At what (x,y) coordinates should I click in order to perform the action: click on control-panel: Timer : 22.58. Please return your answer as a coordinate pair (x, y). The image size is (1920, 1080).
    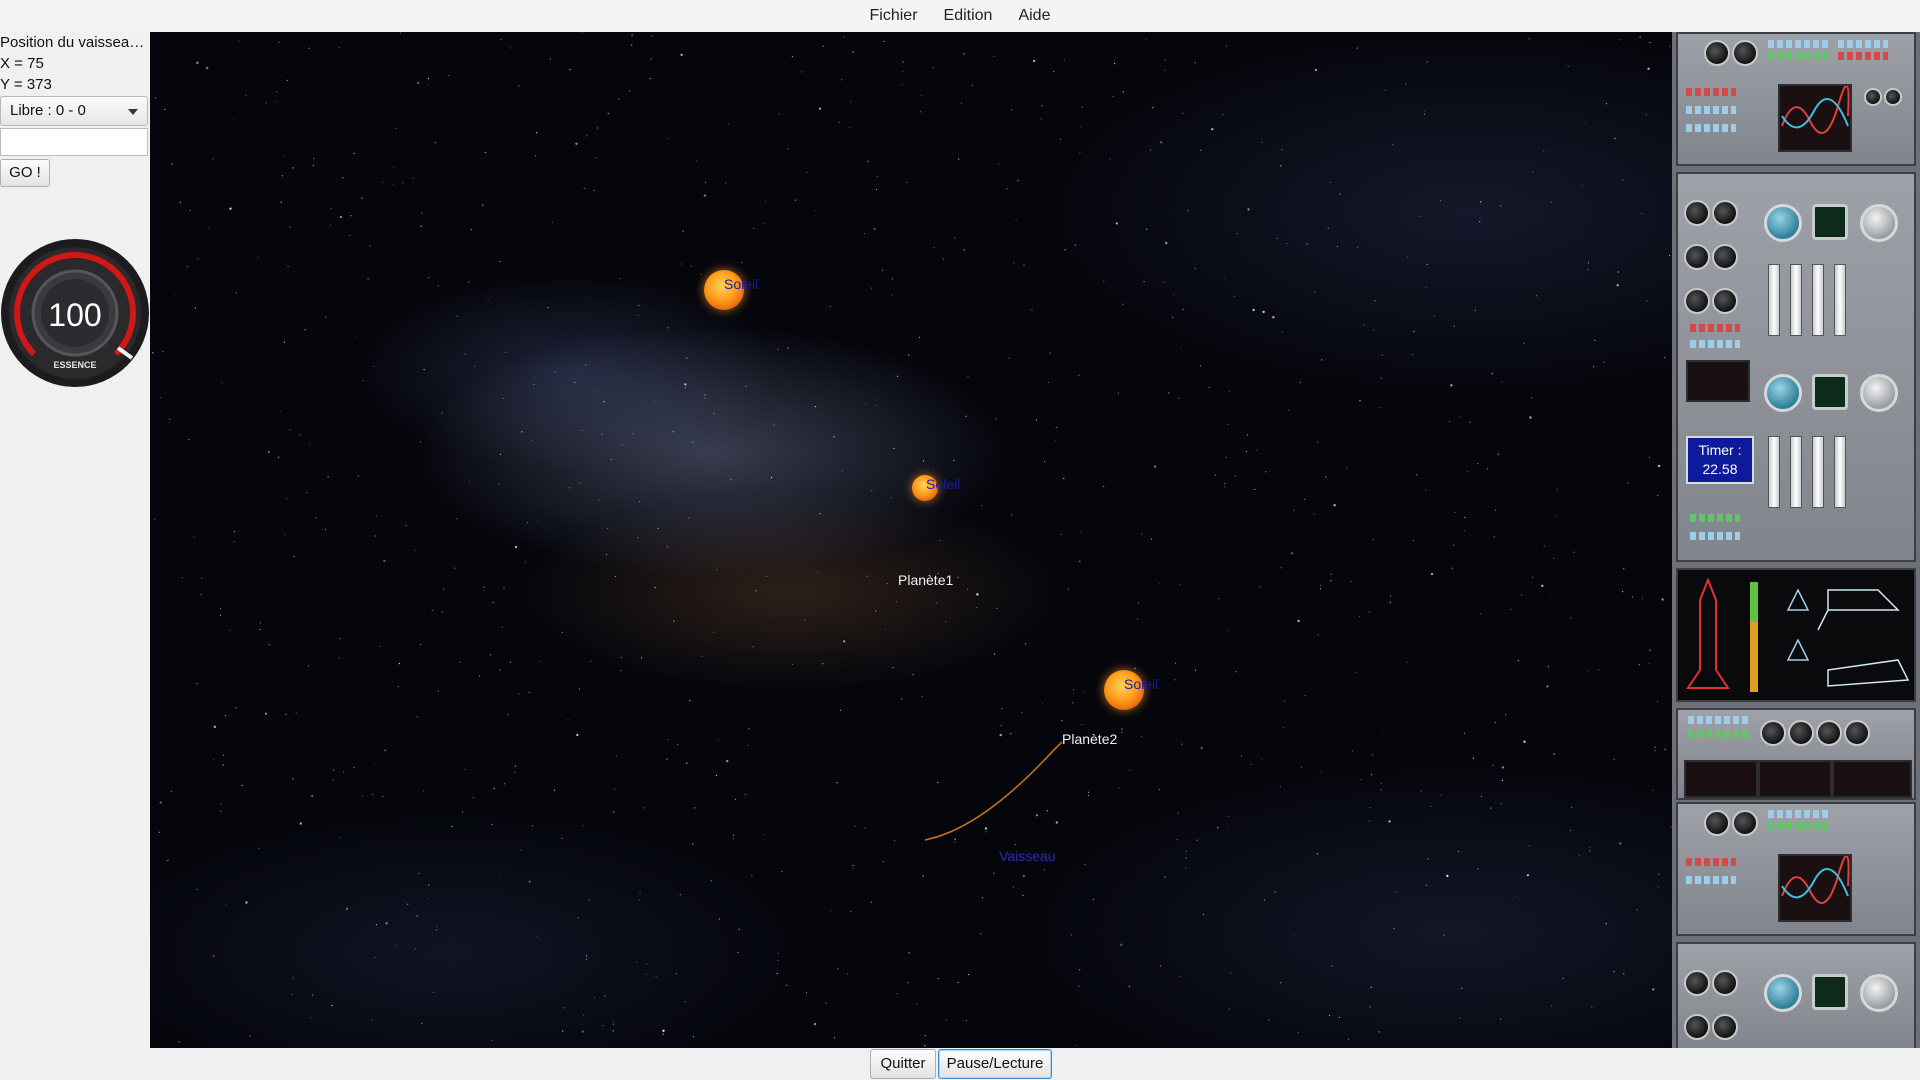
    Looking at the image, I should click on (1796, 540).